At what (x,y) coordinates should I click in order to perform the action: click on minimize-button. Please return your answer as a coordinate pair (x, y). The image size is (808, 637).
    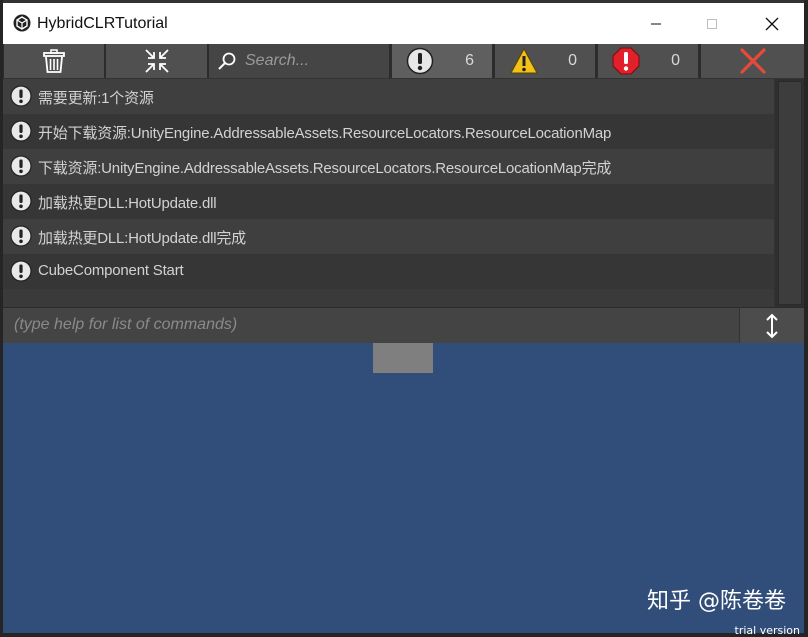
    Looking at the image, I should click on (656, 24).